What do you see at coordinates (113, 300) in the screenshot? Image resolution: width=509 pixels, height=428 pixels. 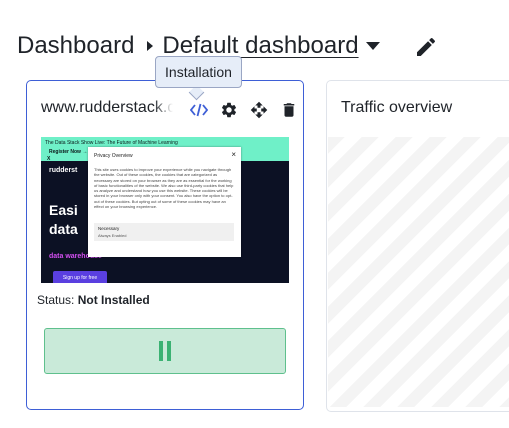 I see `status-value: Not Installed` at bounding box center [113, 300].